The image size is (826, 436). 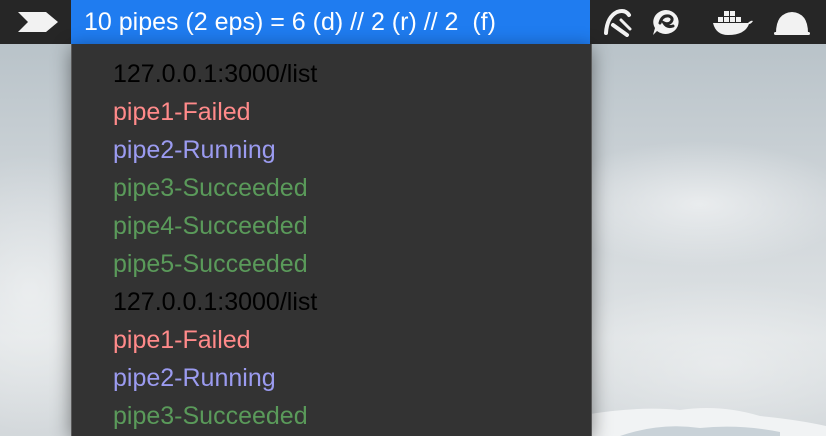 I want to click on menu-item-pipe: pipe4-Succeeded, so click(x=210, y=226).